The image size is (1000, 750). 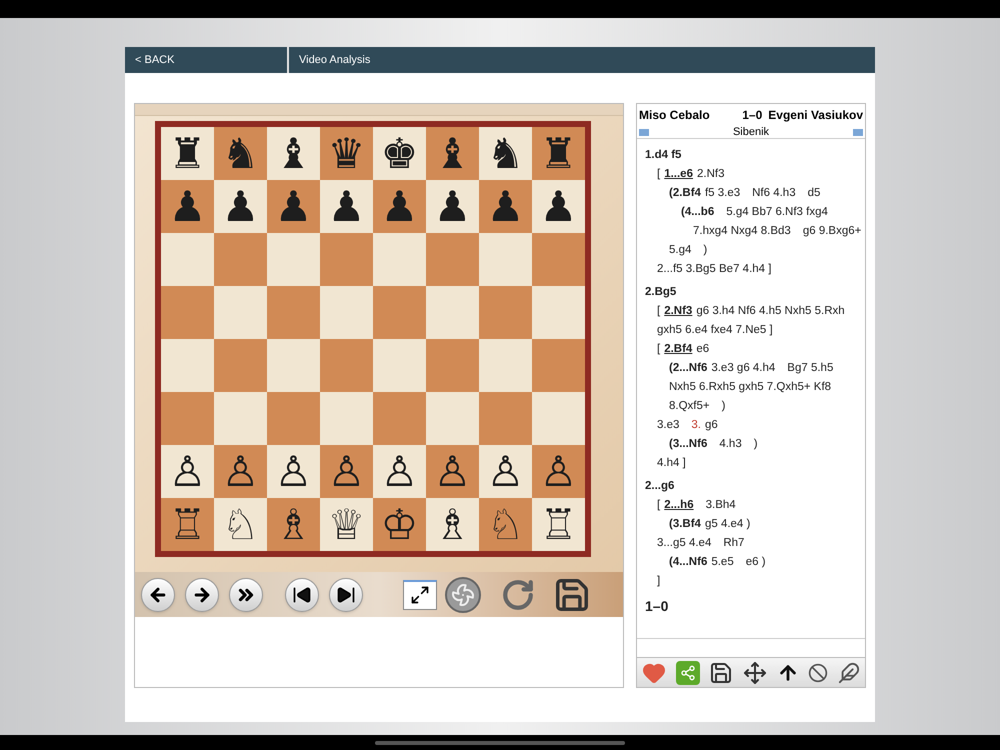 I want to click on move-text: 1.d4 f5, so click(x=663, y=155).